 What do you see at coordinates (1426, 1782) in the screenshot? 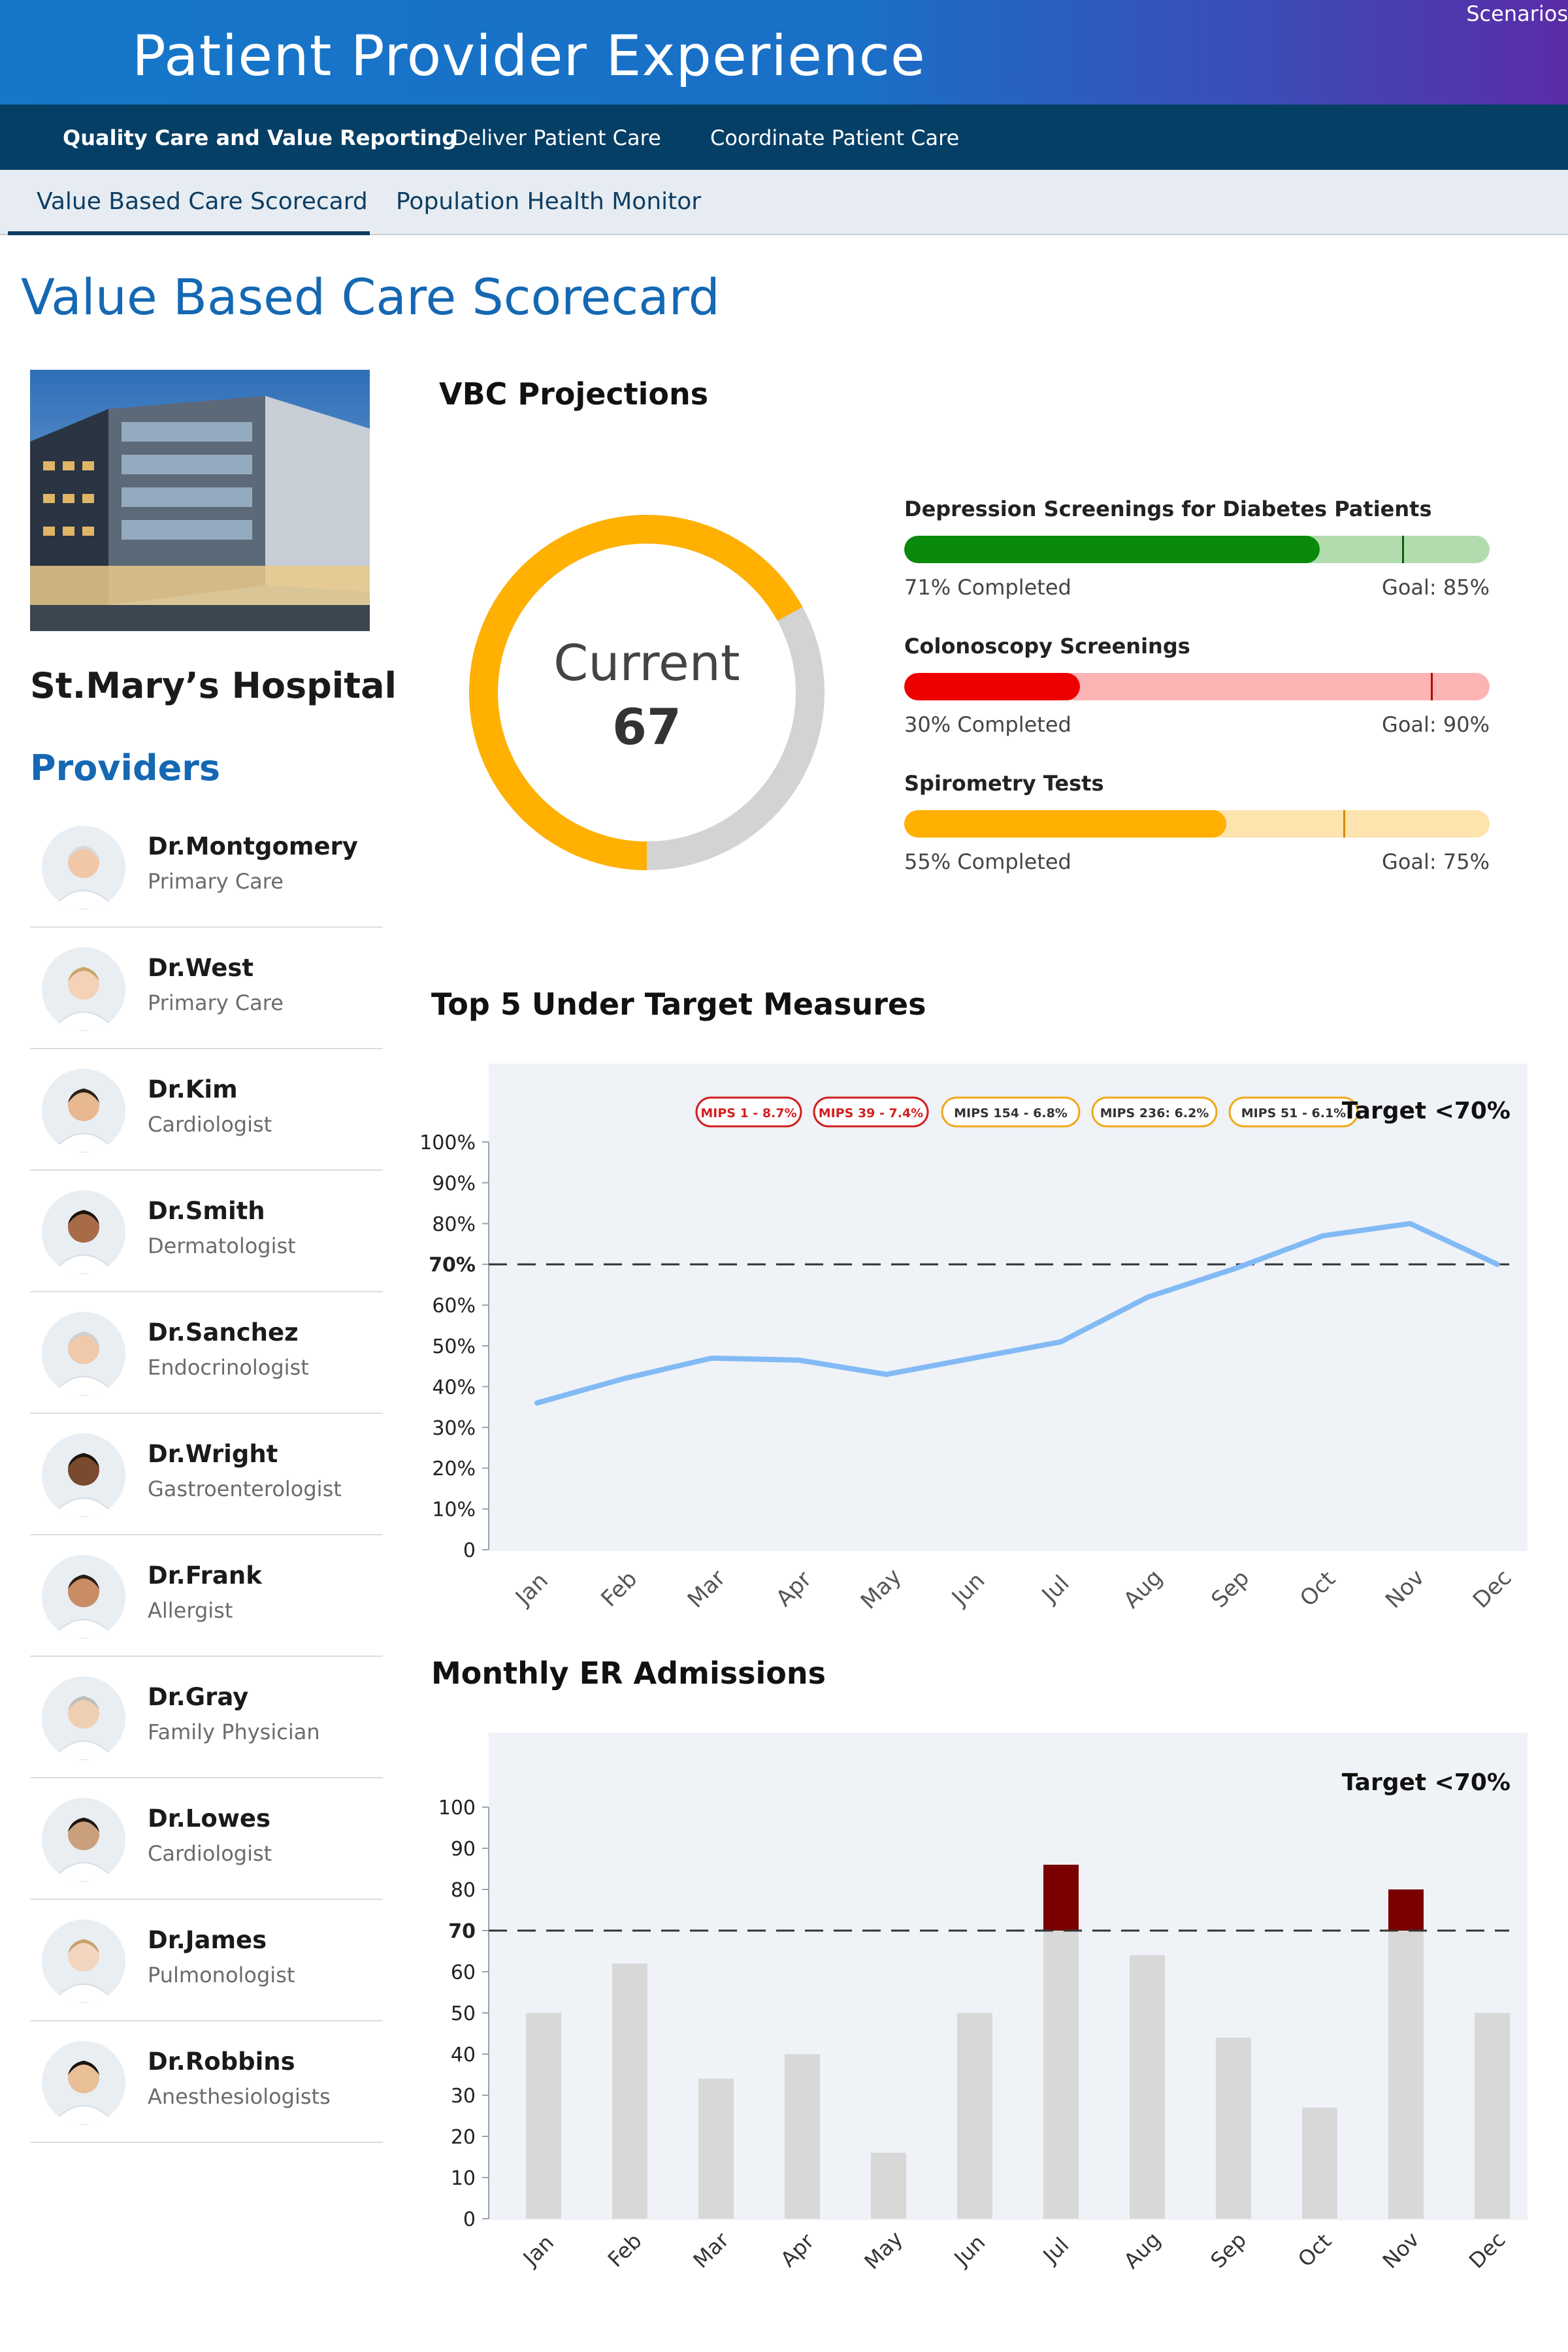
I see `er-target-label: Target <70%` at bounding box center [1426, 1782].